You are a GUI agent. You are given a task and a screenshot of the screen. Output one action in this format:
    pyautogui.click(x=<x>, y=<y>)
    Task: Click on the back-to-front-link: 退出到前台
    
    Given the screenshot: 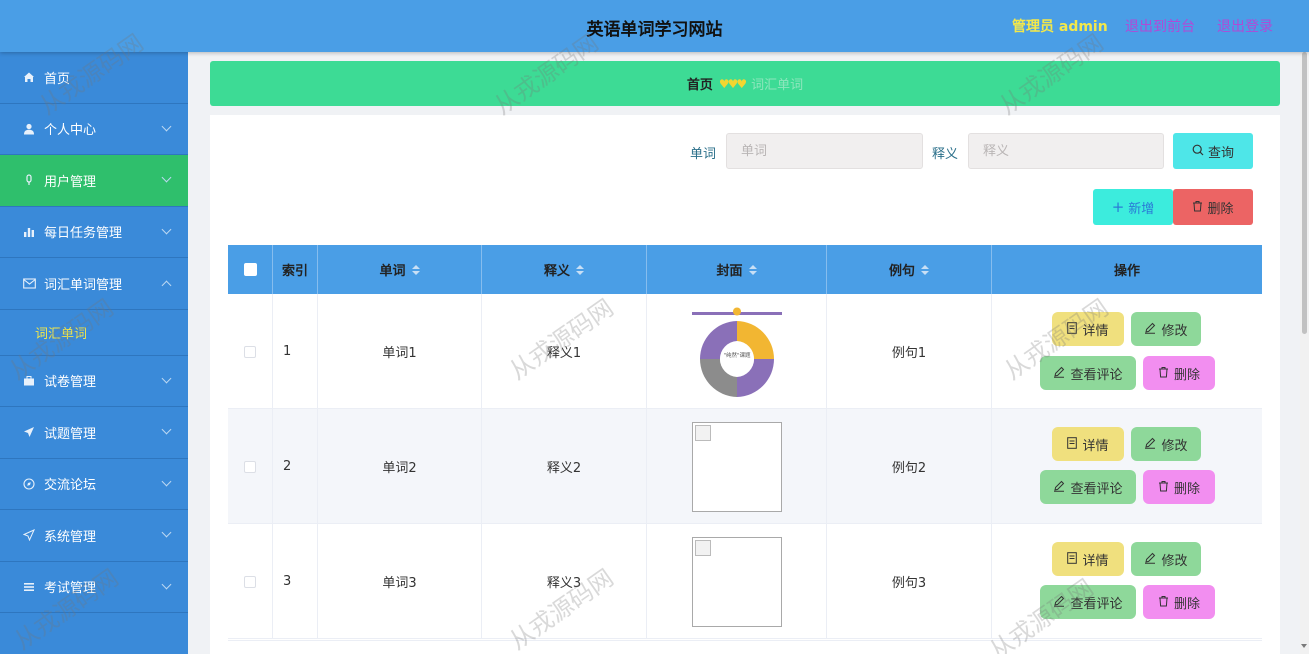 What is the action you would take?
    pyautogui.click(x=1160, y=26)
    